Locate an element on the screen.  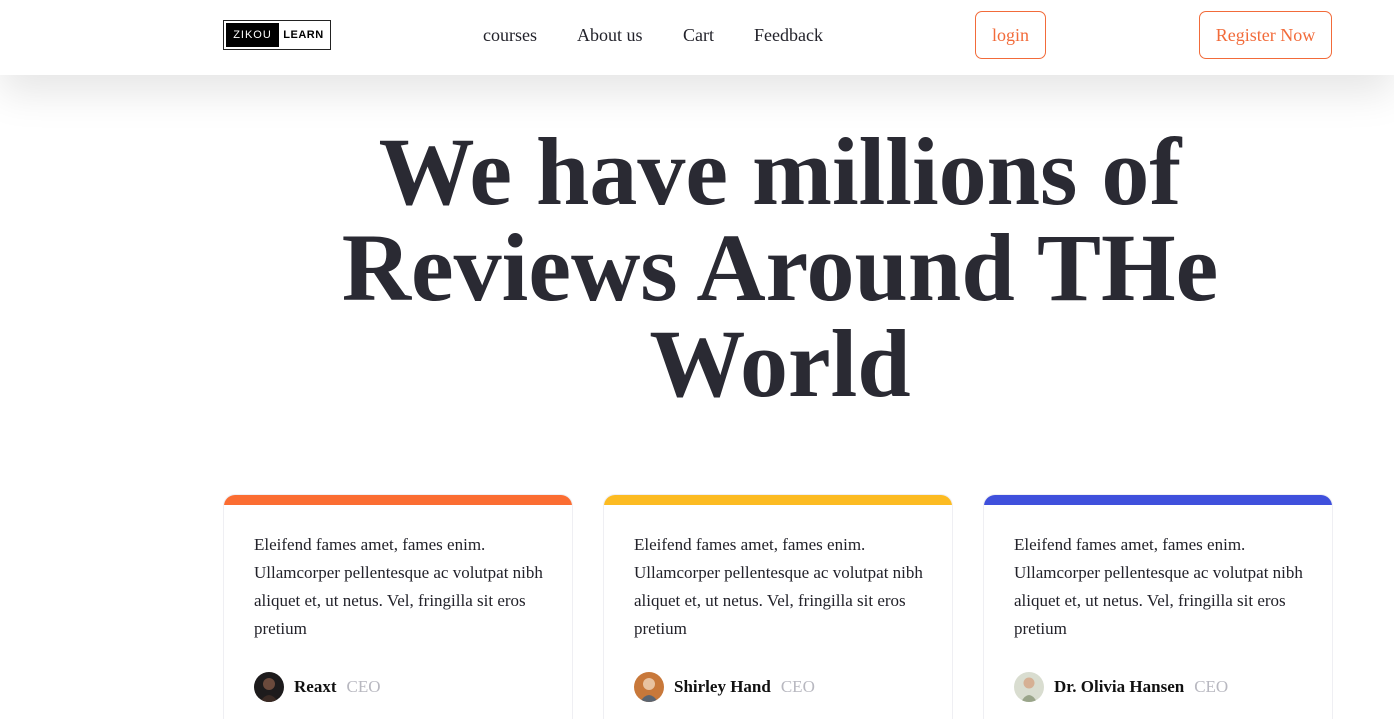
nav-feedback: Feedback is located at coordinates (788, 35).